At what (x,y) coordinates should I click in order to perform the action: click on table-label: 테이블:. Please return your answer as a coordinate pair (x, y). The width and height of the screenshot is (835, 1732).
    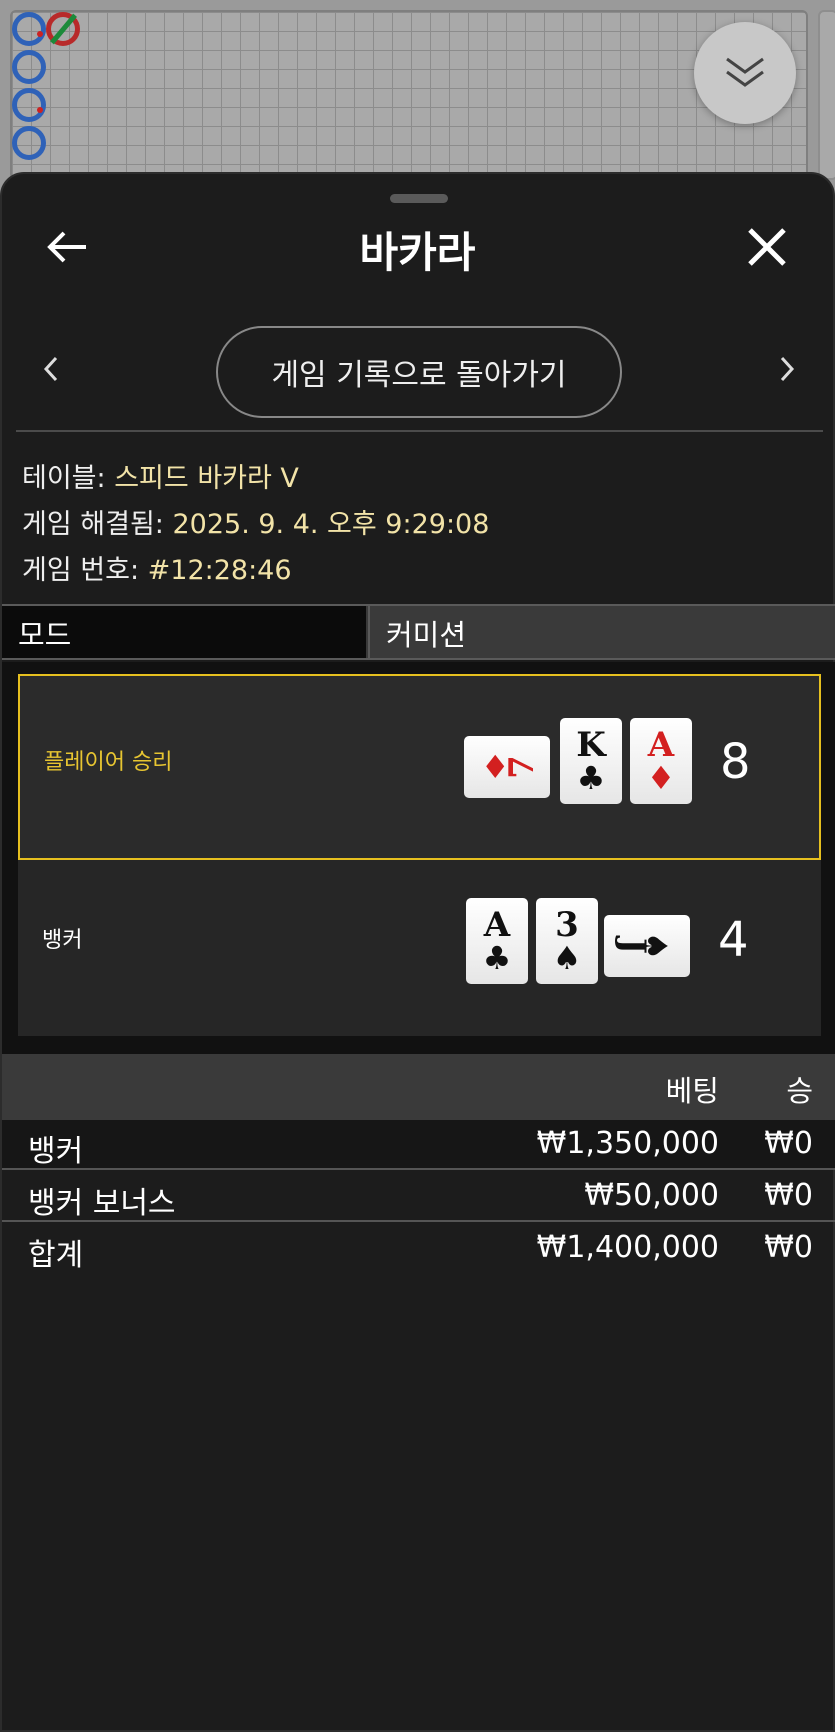
    Looking at the image, I should click on (64, 478).